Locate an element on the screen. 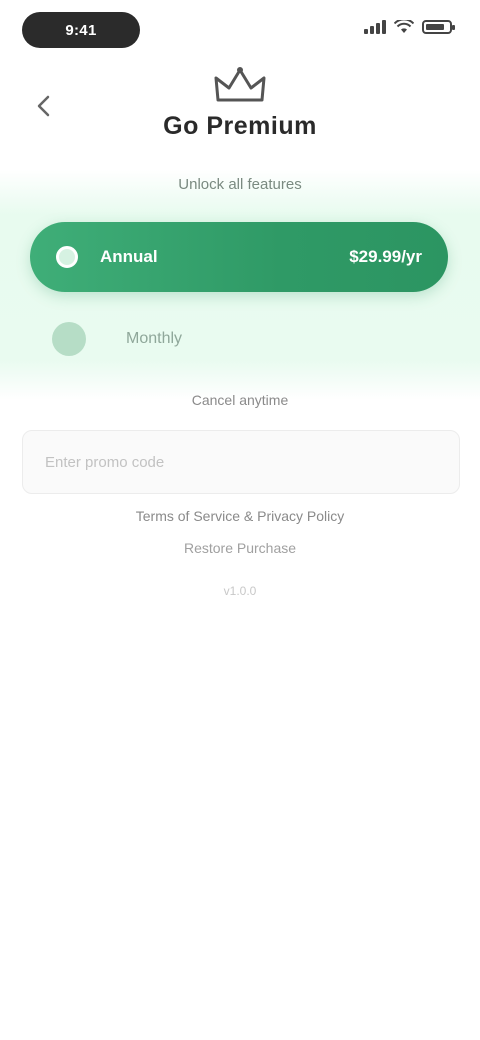 The image size is (480, 1040). promo-code-field is located at coordinates (241, 462).